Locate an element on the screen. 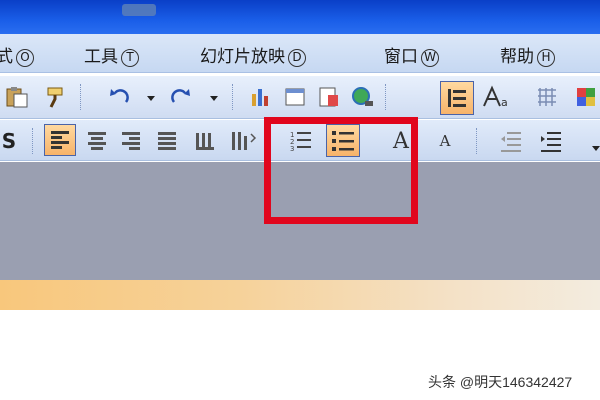 The image size is (600, 400). redo-dropdown-arrow is located at coordinates (214, 98).